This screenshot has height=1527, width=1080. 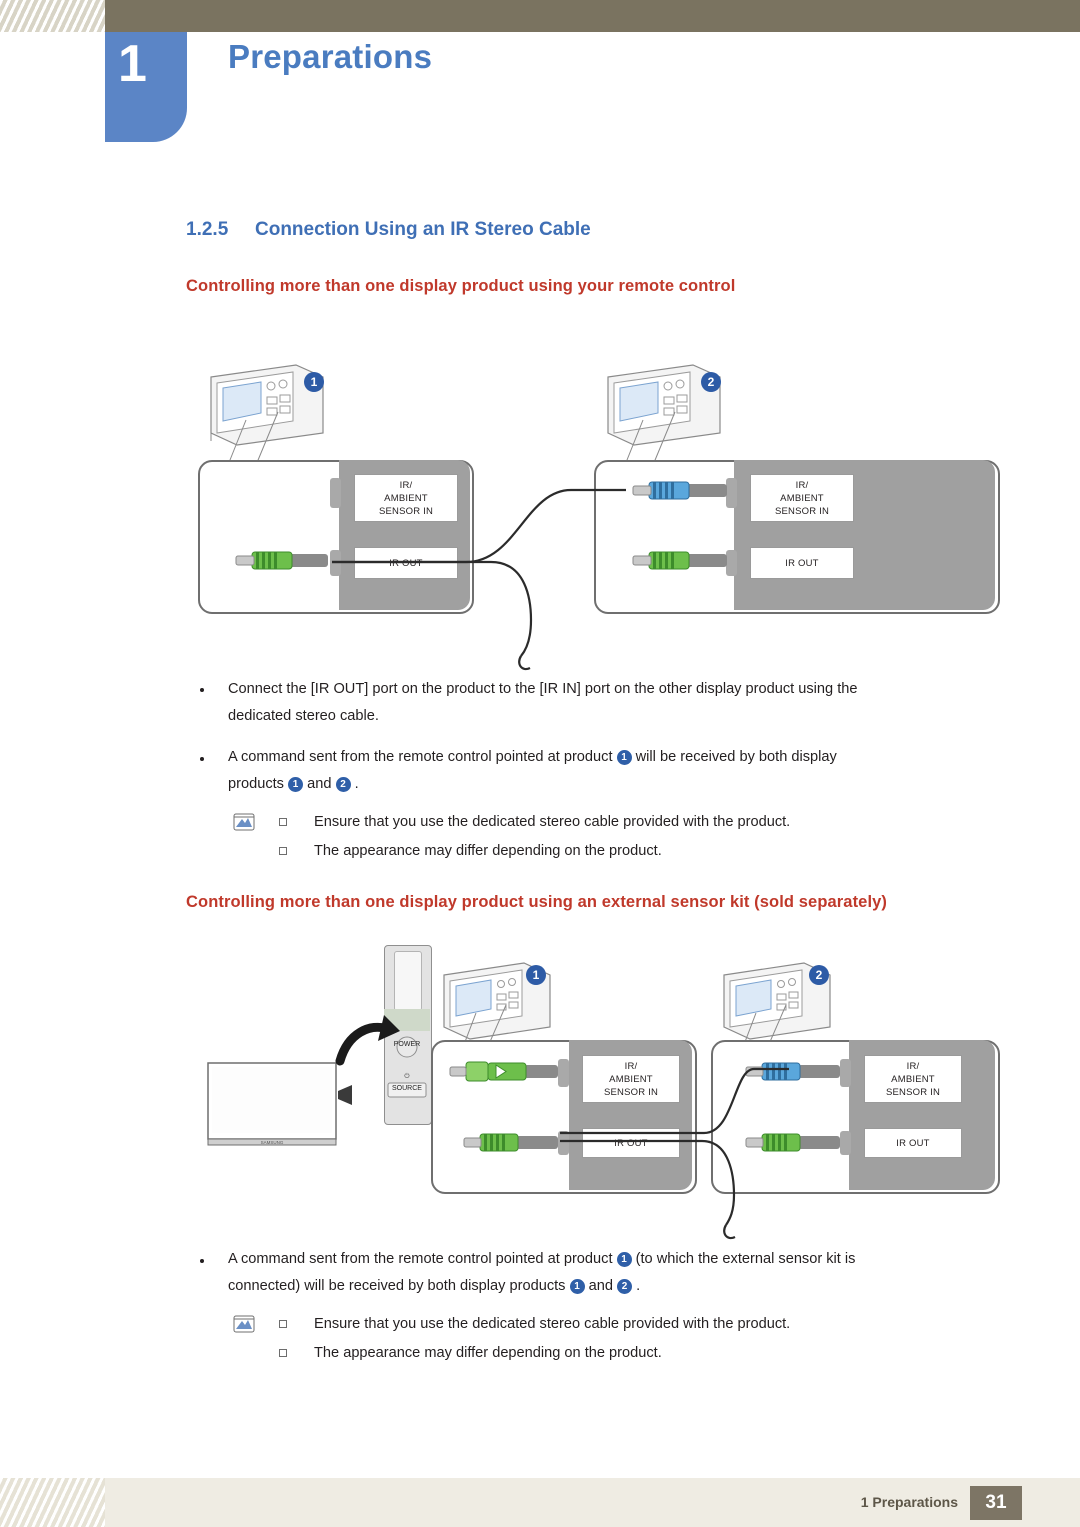 What do you see at coordinates (367, 1040) in the screenshot?
I see `insert-arrow-icon` at bounding box center [367, 1040].